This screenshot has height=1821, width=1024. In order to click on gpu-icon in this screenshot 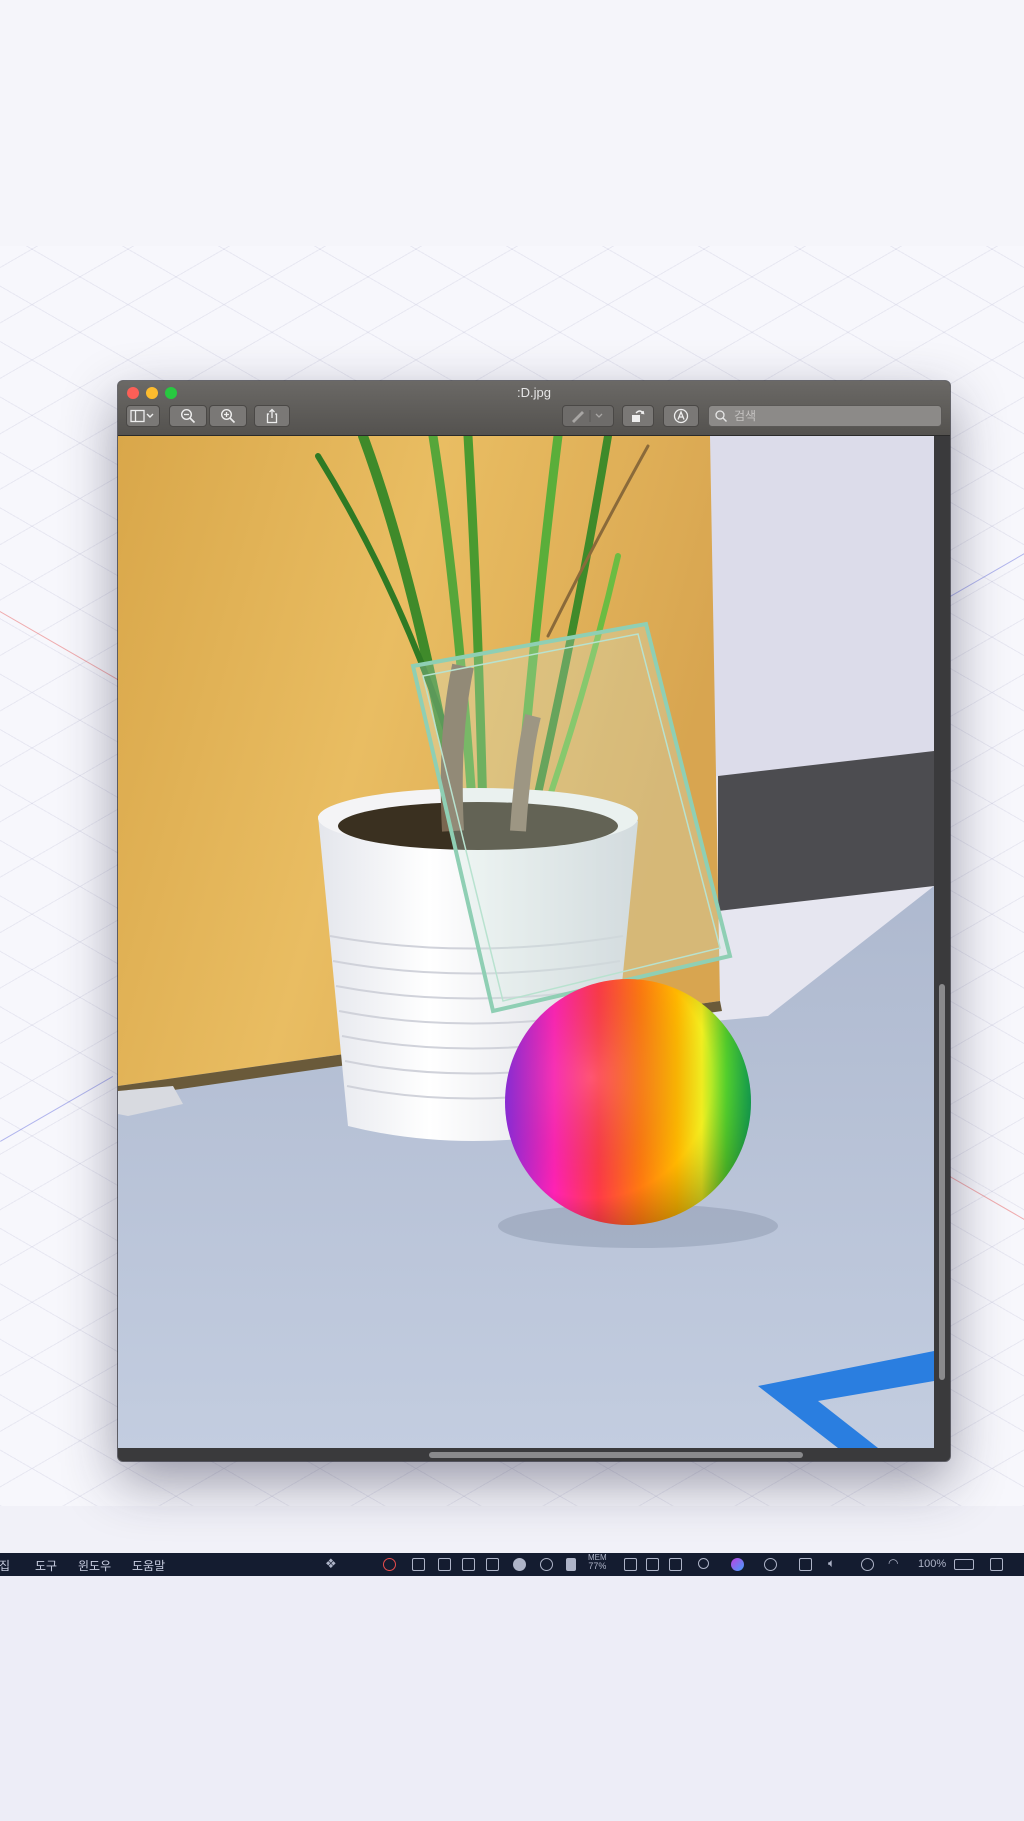, I will do `click(652, 1564)`.